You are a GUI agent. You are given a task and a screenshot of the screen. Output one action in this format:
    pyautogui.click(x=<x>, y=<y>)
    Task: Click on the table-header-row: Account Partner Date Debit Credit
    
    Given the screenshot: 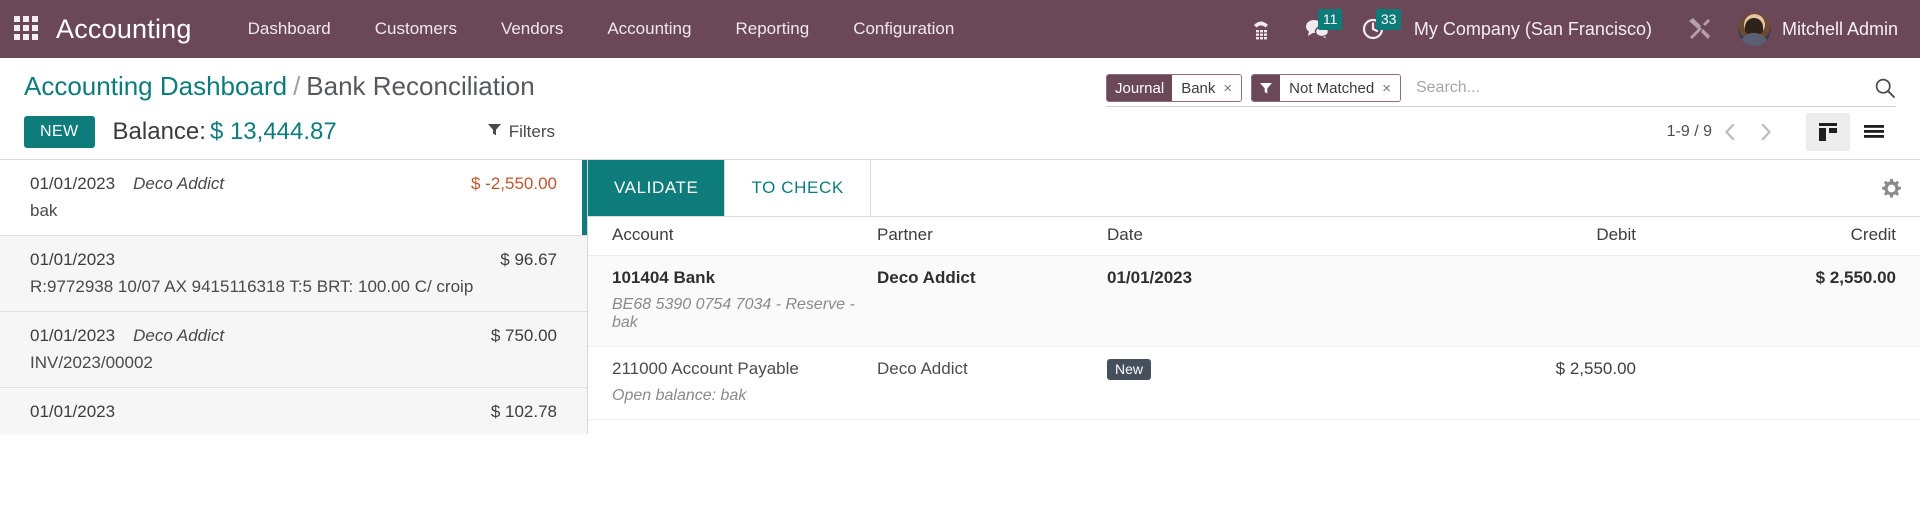 What is the action you would take?
    pyautogui.click(x=1254, y=236)
    